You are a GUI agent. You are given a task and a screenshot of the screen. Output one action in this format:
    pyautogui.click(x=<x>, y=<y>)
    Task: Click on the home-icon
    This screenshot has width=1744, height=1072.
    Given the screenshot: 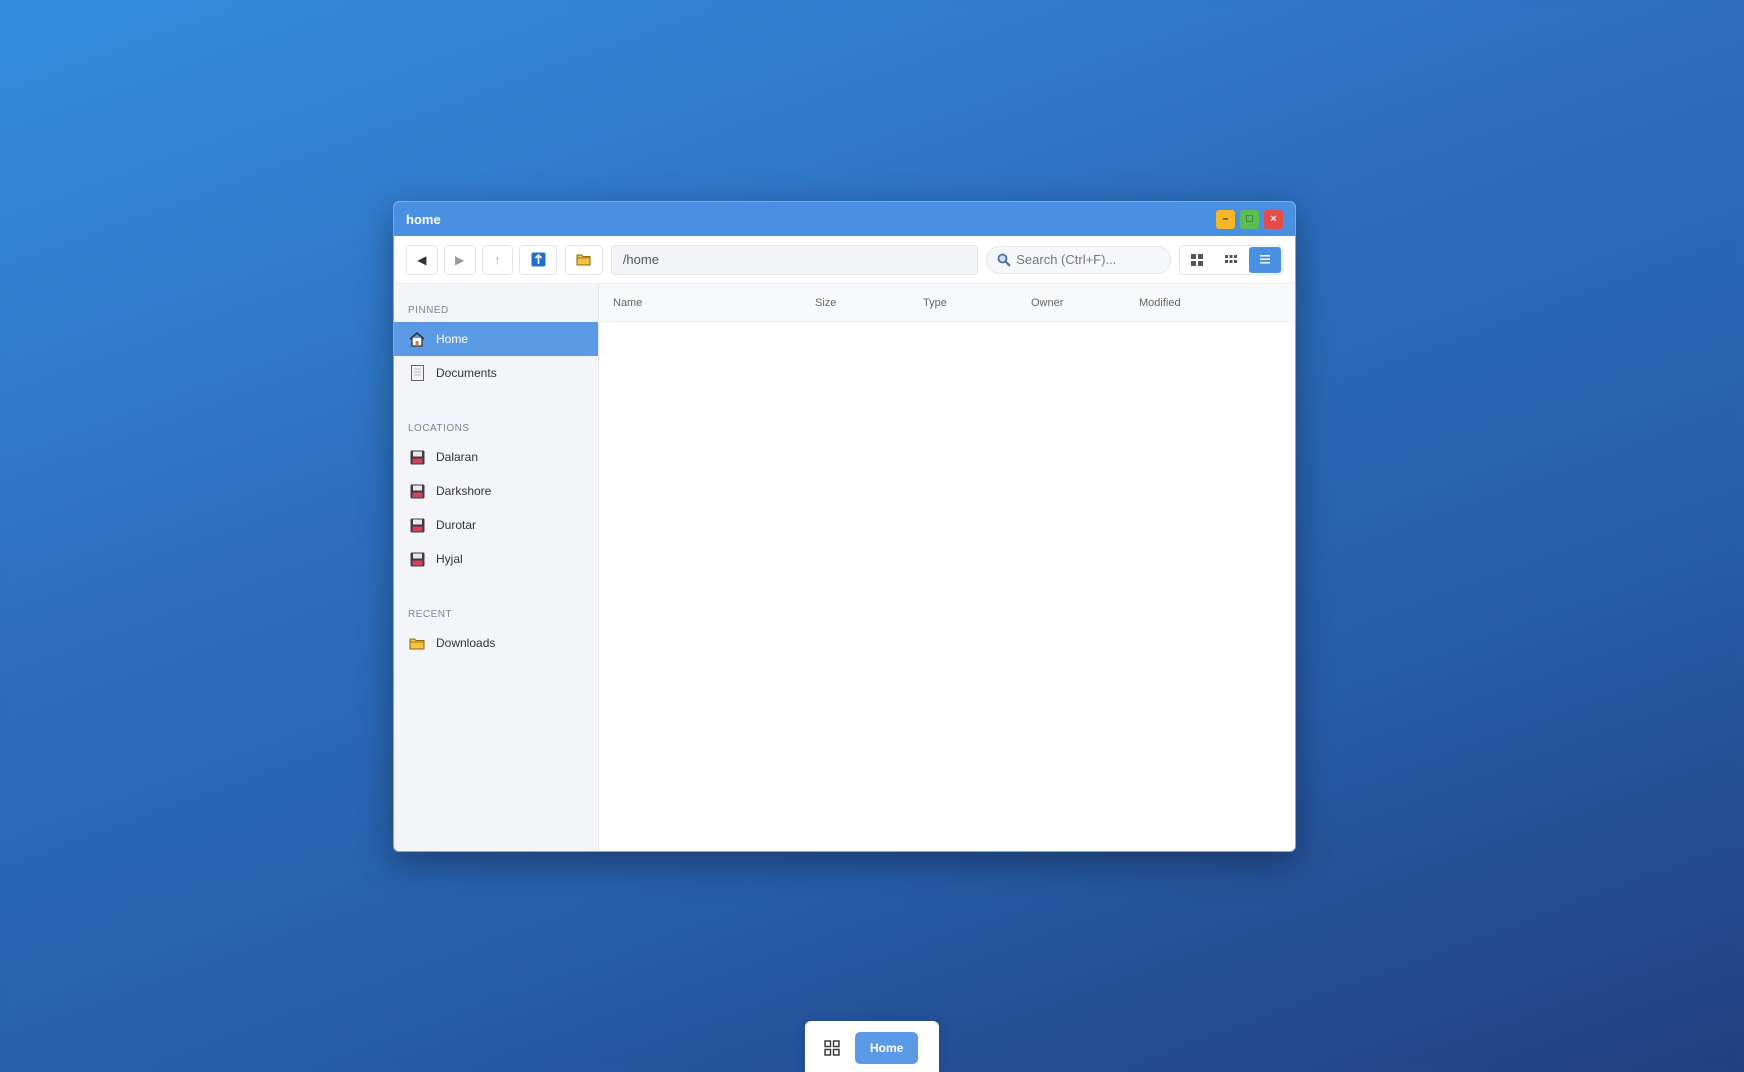 What is the action you would take?
    pyautogui.click(x=417, y=339)
    